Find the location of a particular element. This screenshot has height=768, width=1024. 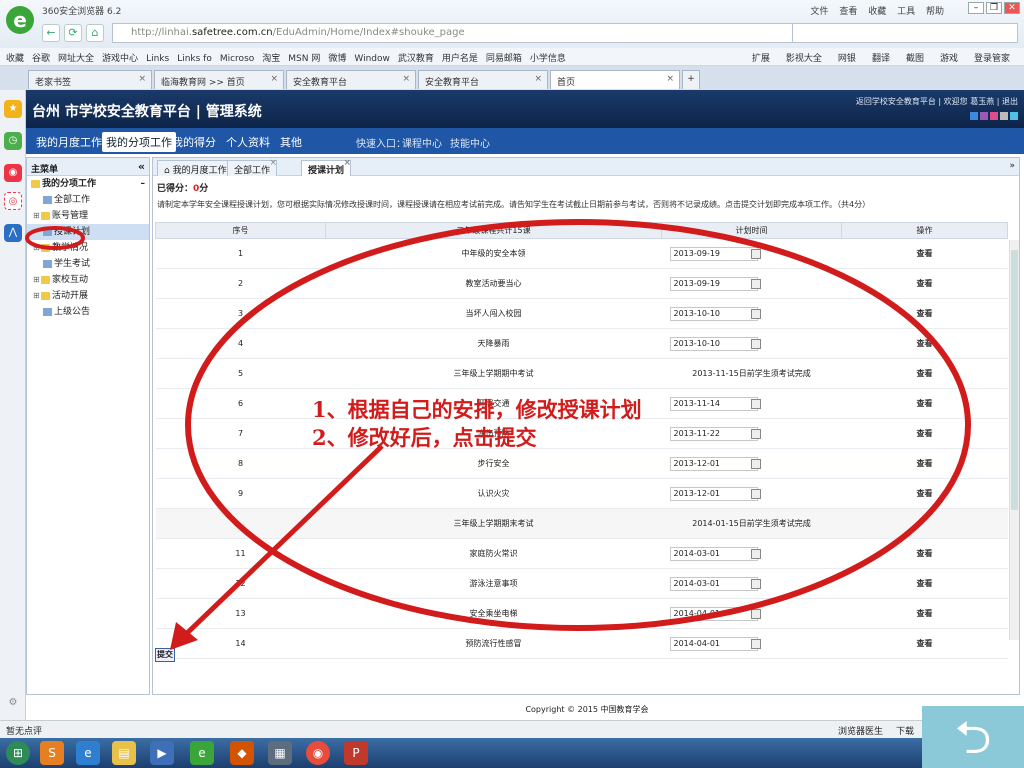

tree-item-all-work: 全部工作 is located at coordinates (88, 200).